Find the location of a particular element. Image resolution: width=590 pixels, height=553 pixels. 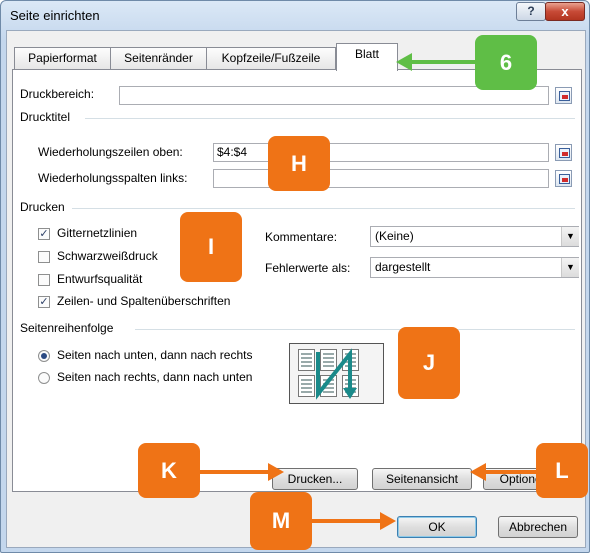

tab-kopfzeile-fusszeile: Kopfzeile/Fußzeile is located at coordinates (271, 58).